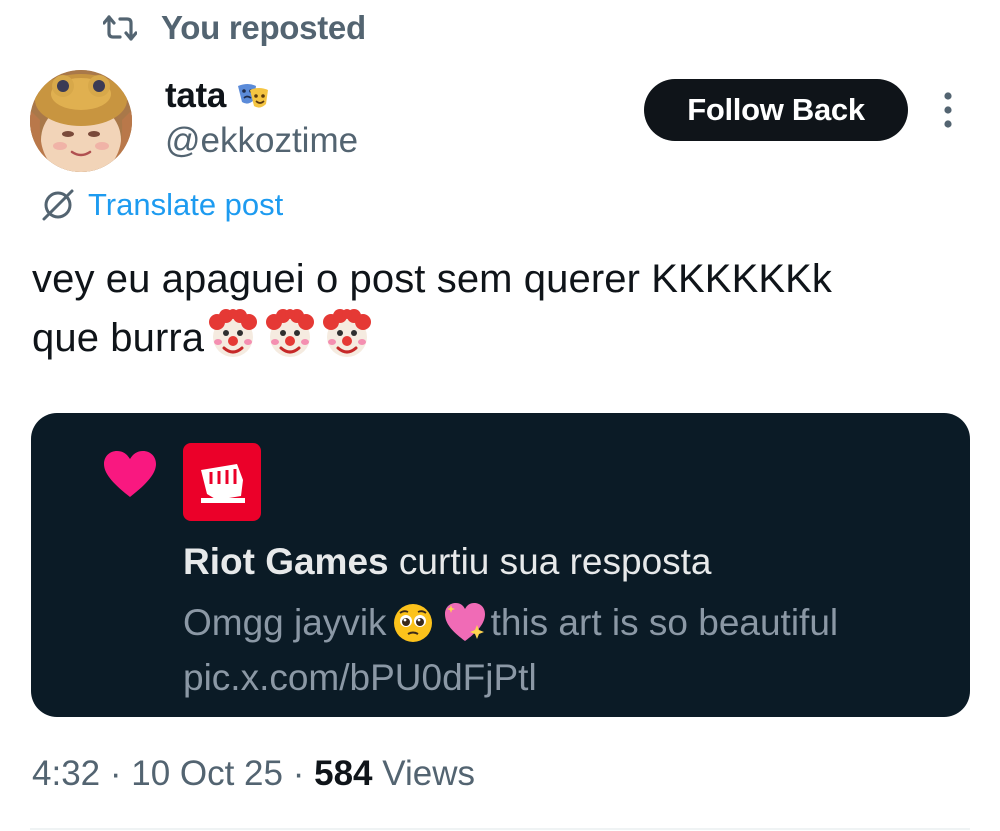  I want to click on post-date: 10 Oct 25, so click(207, 773).